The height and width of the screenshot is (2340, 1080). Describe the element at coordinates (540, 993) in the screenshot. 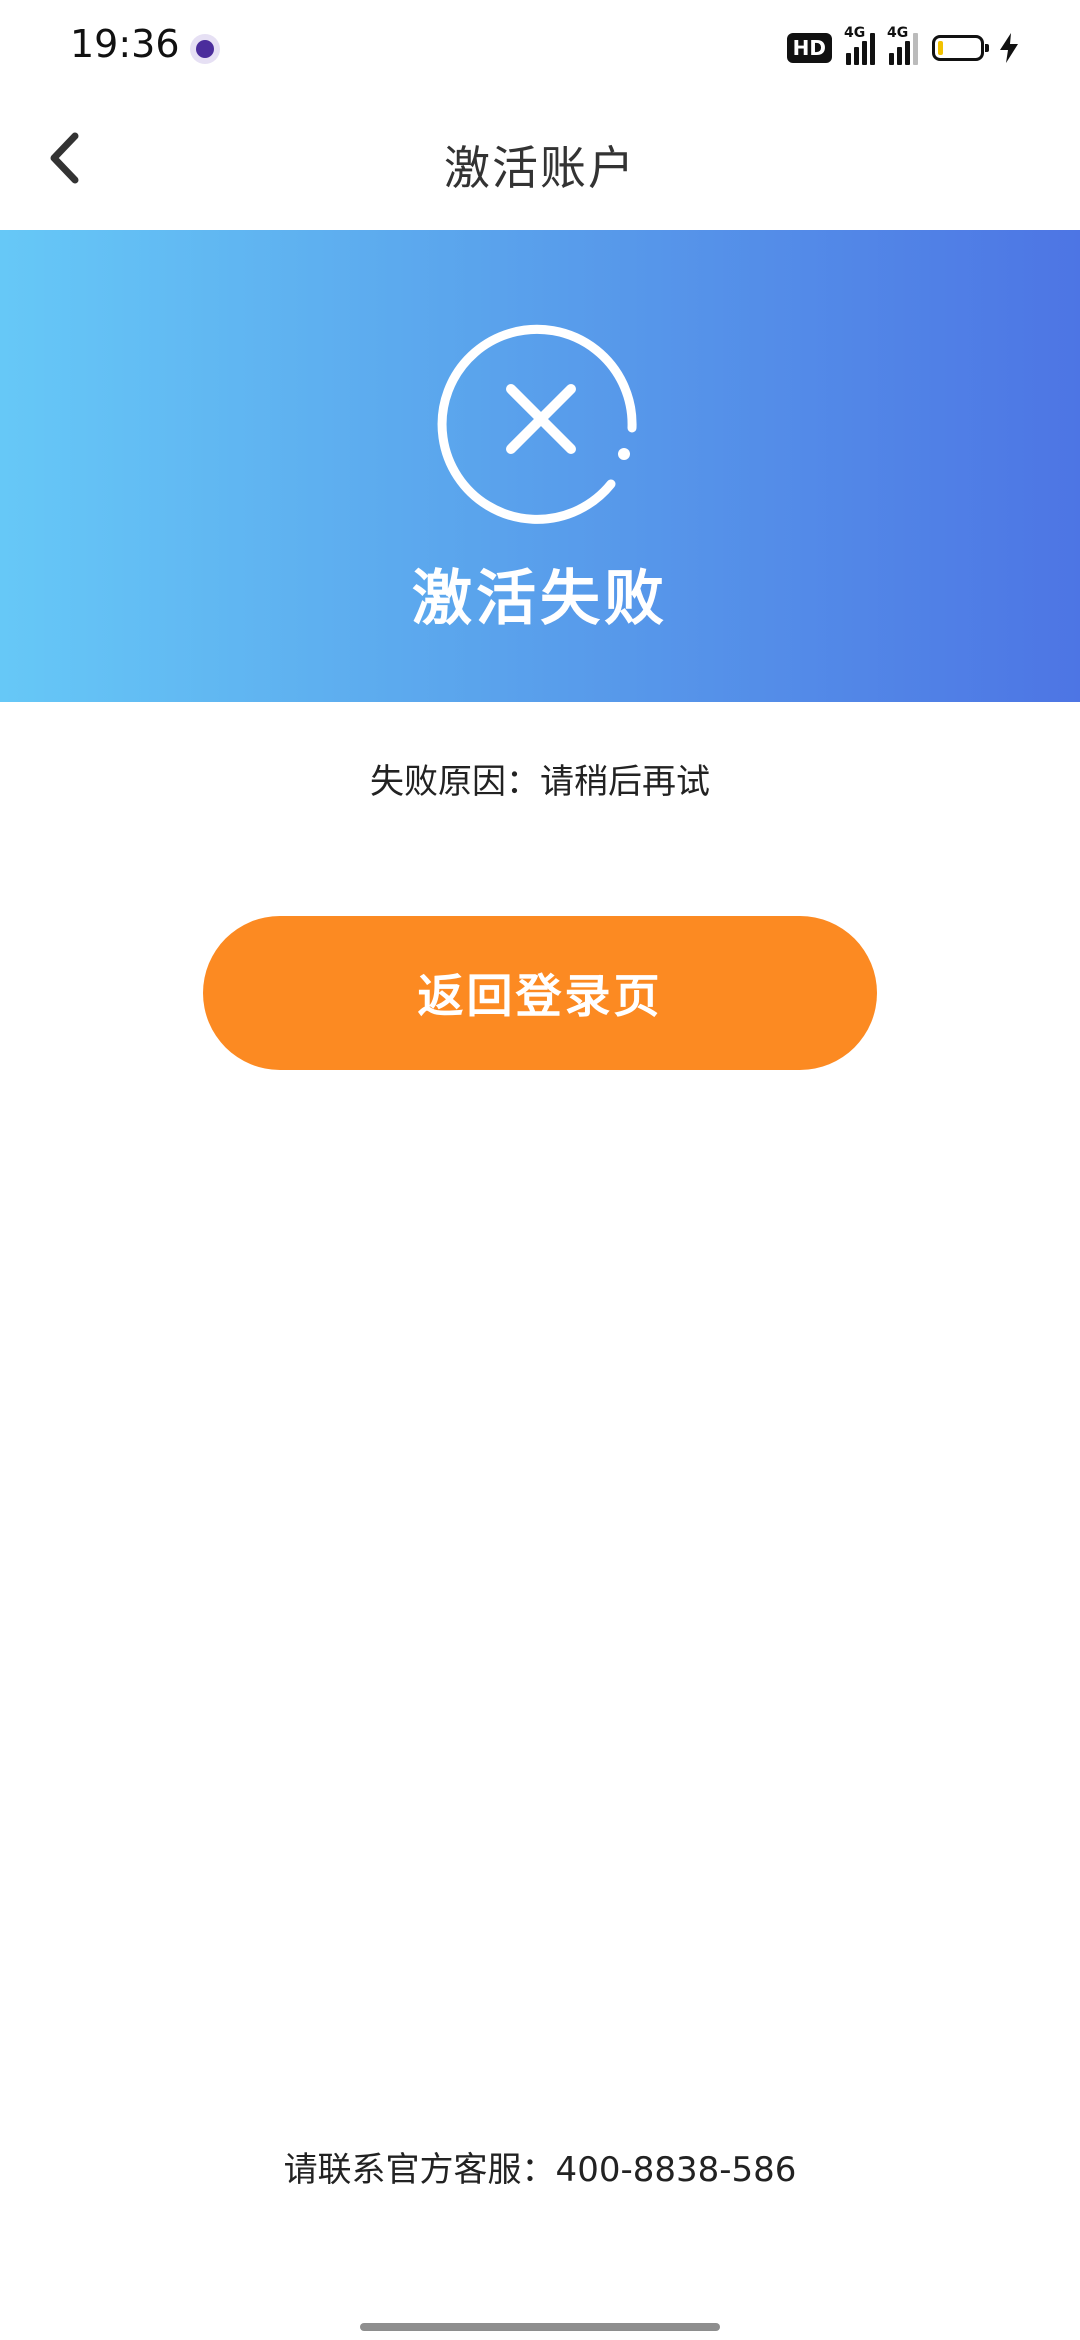

I see `return-to-login-button: 返回登录页` at that location.